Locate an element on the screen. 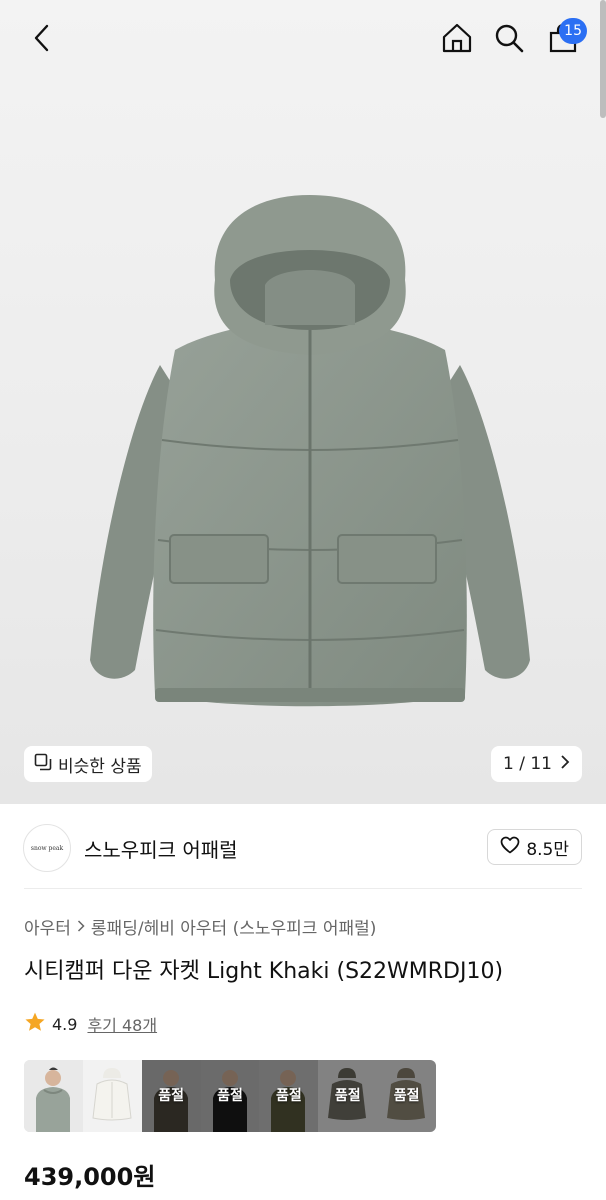 This screenshot has width=606, height=1200. search-icon is located at coordinates (509, 40).